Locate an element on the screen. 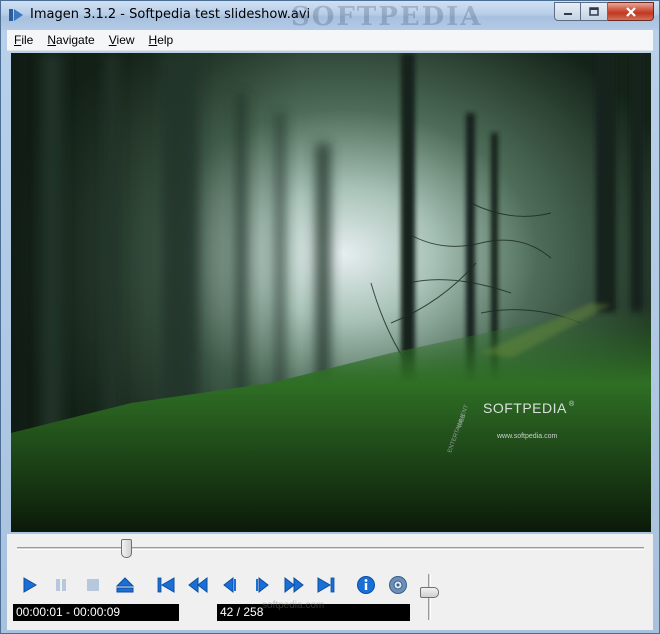 Image resolution: width=660 pixels, height=634 pixels. maximize-icon is located at coordinates (594, 11).